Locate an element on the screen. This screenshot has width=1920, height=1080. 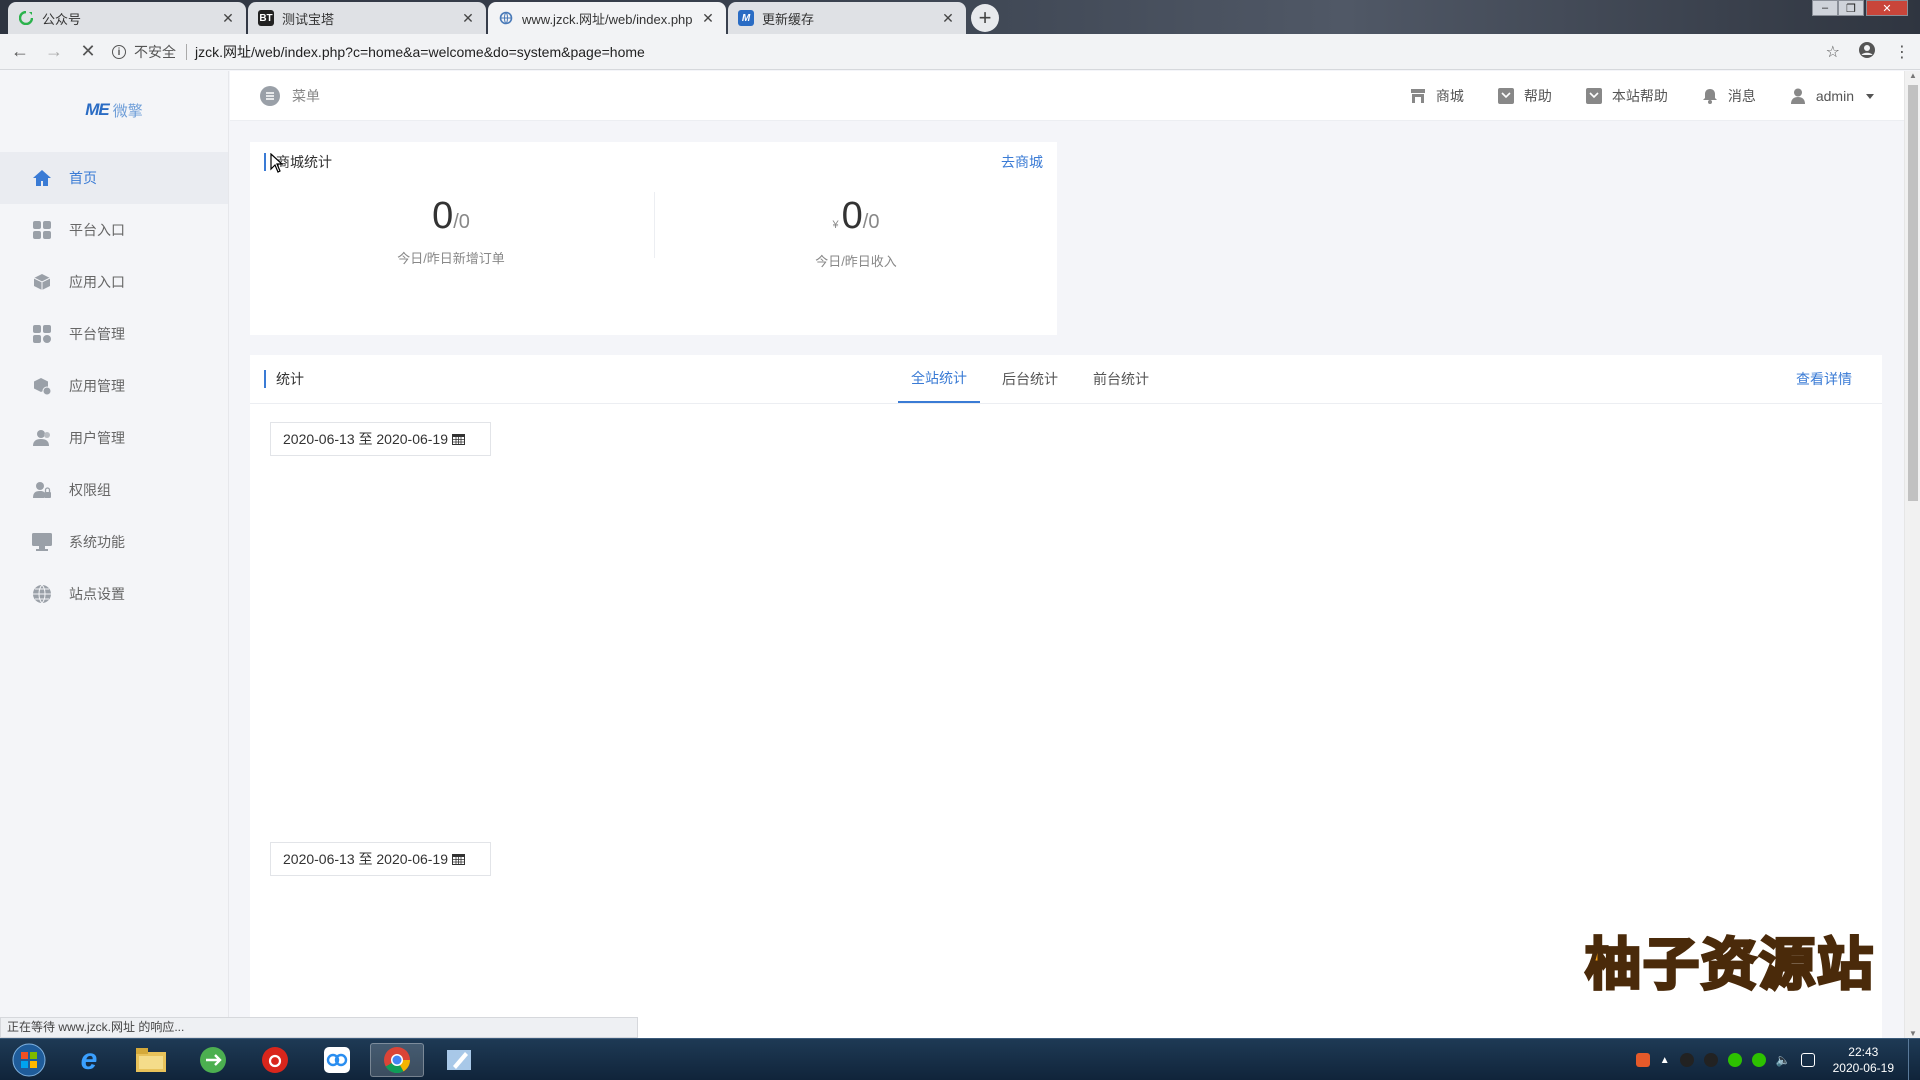
green-app-icon is located at coordinates (213, 1060).